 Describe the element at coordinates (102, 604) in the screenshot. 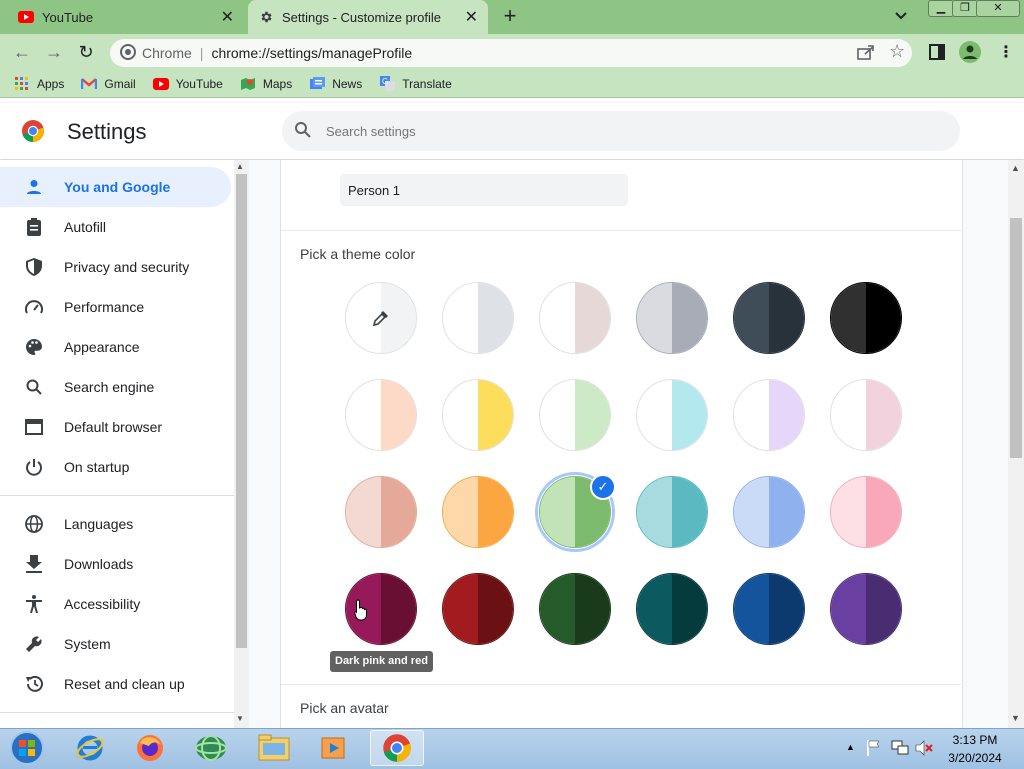

I see `sidebar-item-label: Accessibility` at that location.